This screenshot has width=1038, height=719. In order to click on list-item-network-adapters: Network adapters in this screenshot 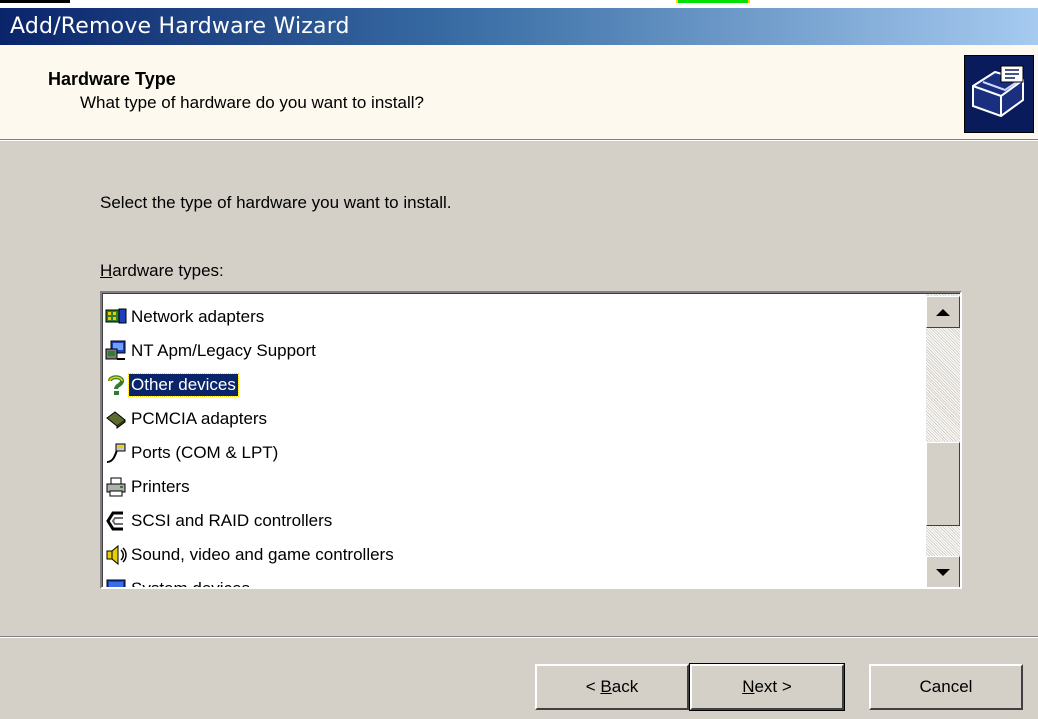, I will do `click(515, 317)`.